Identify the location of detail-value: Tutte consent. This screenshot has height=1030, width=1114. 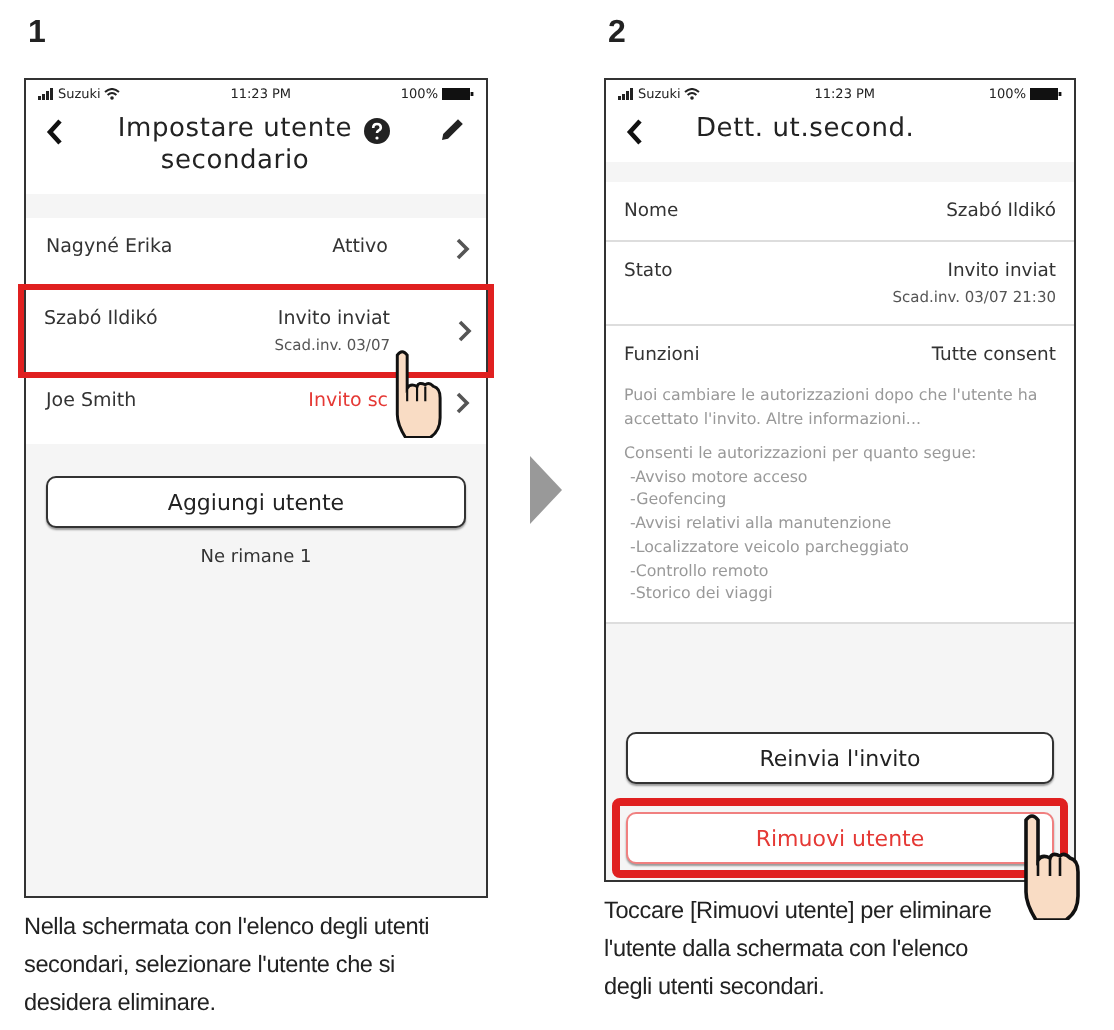
(993, 355).